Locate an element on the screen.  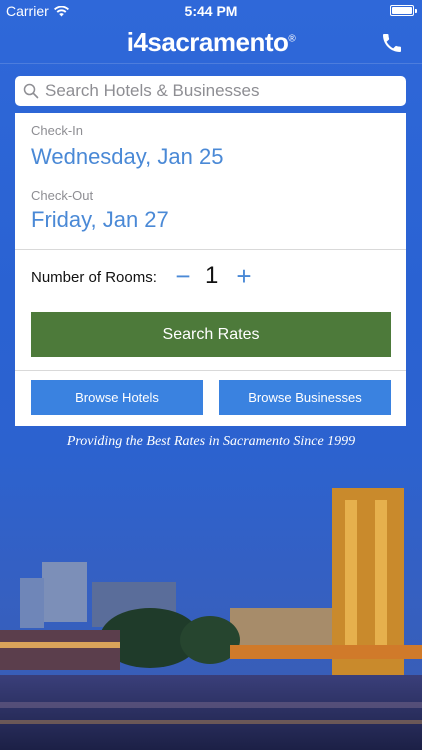
search-rates-button: Search Rates is located at coordinates (211, 334).